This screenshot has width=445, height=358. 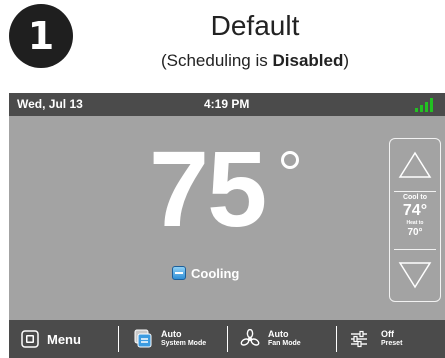 I want to click on menu-button: Menu, so click(x=51, y=339).